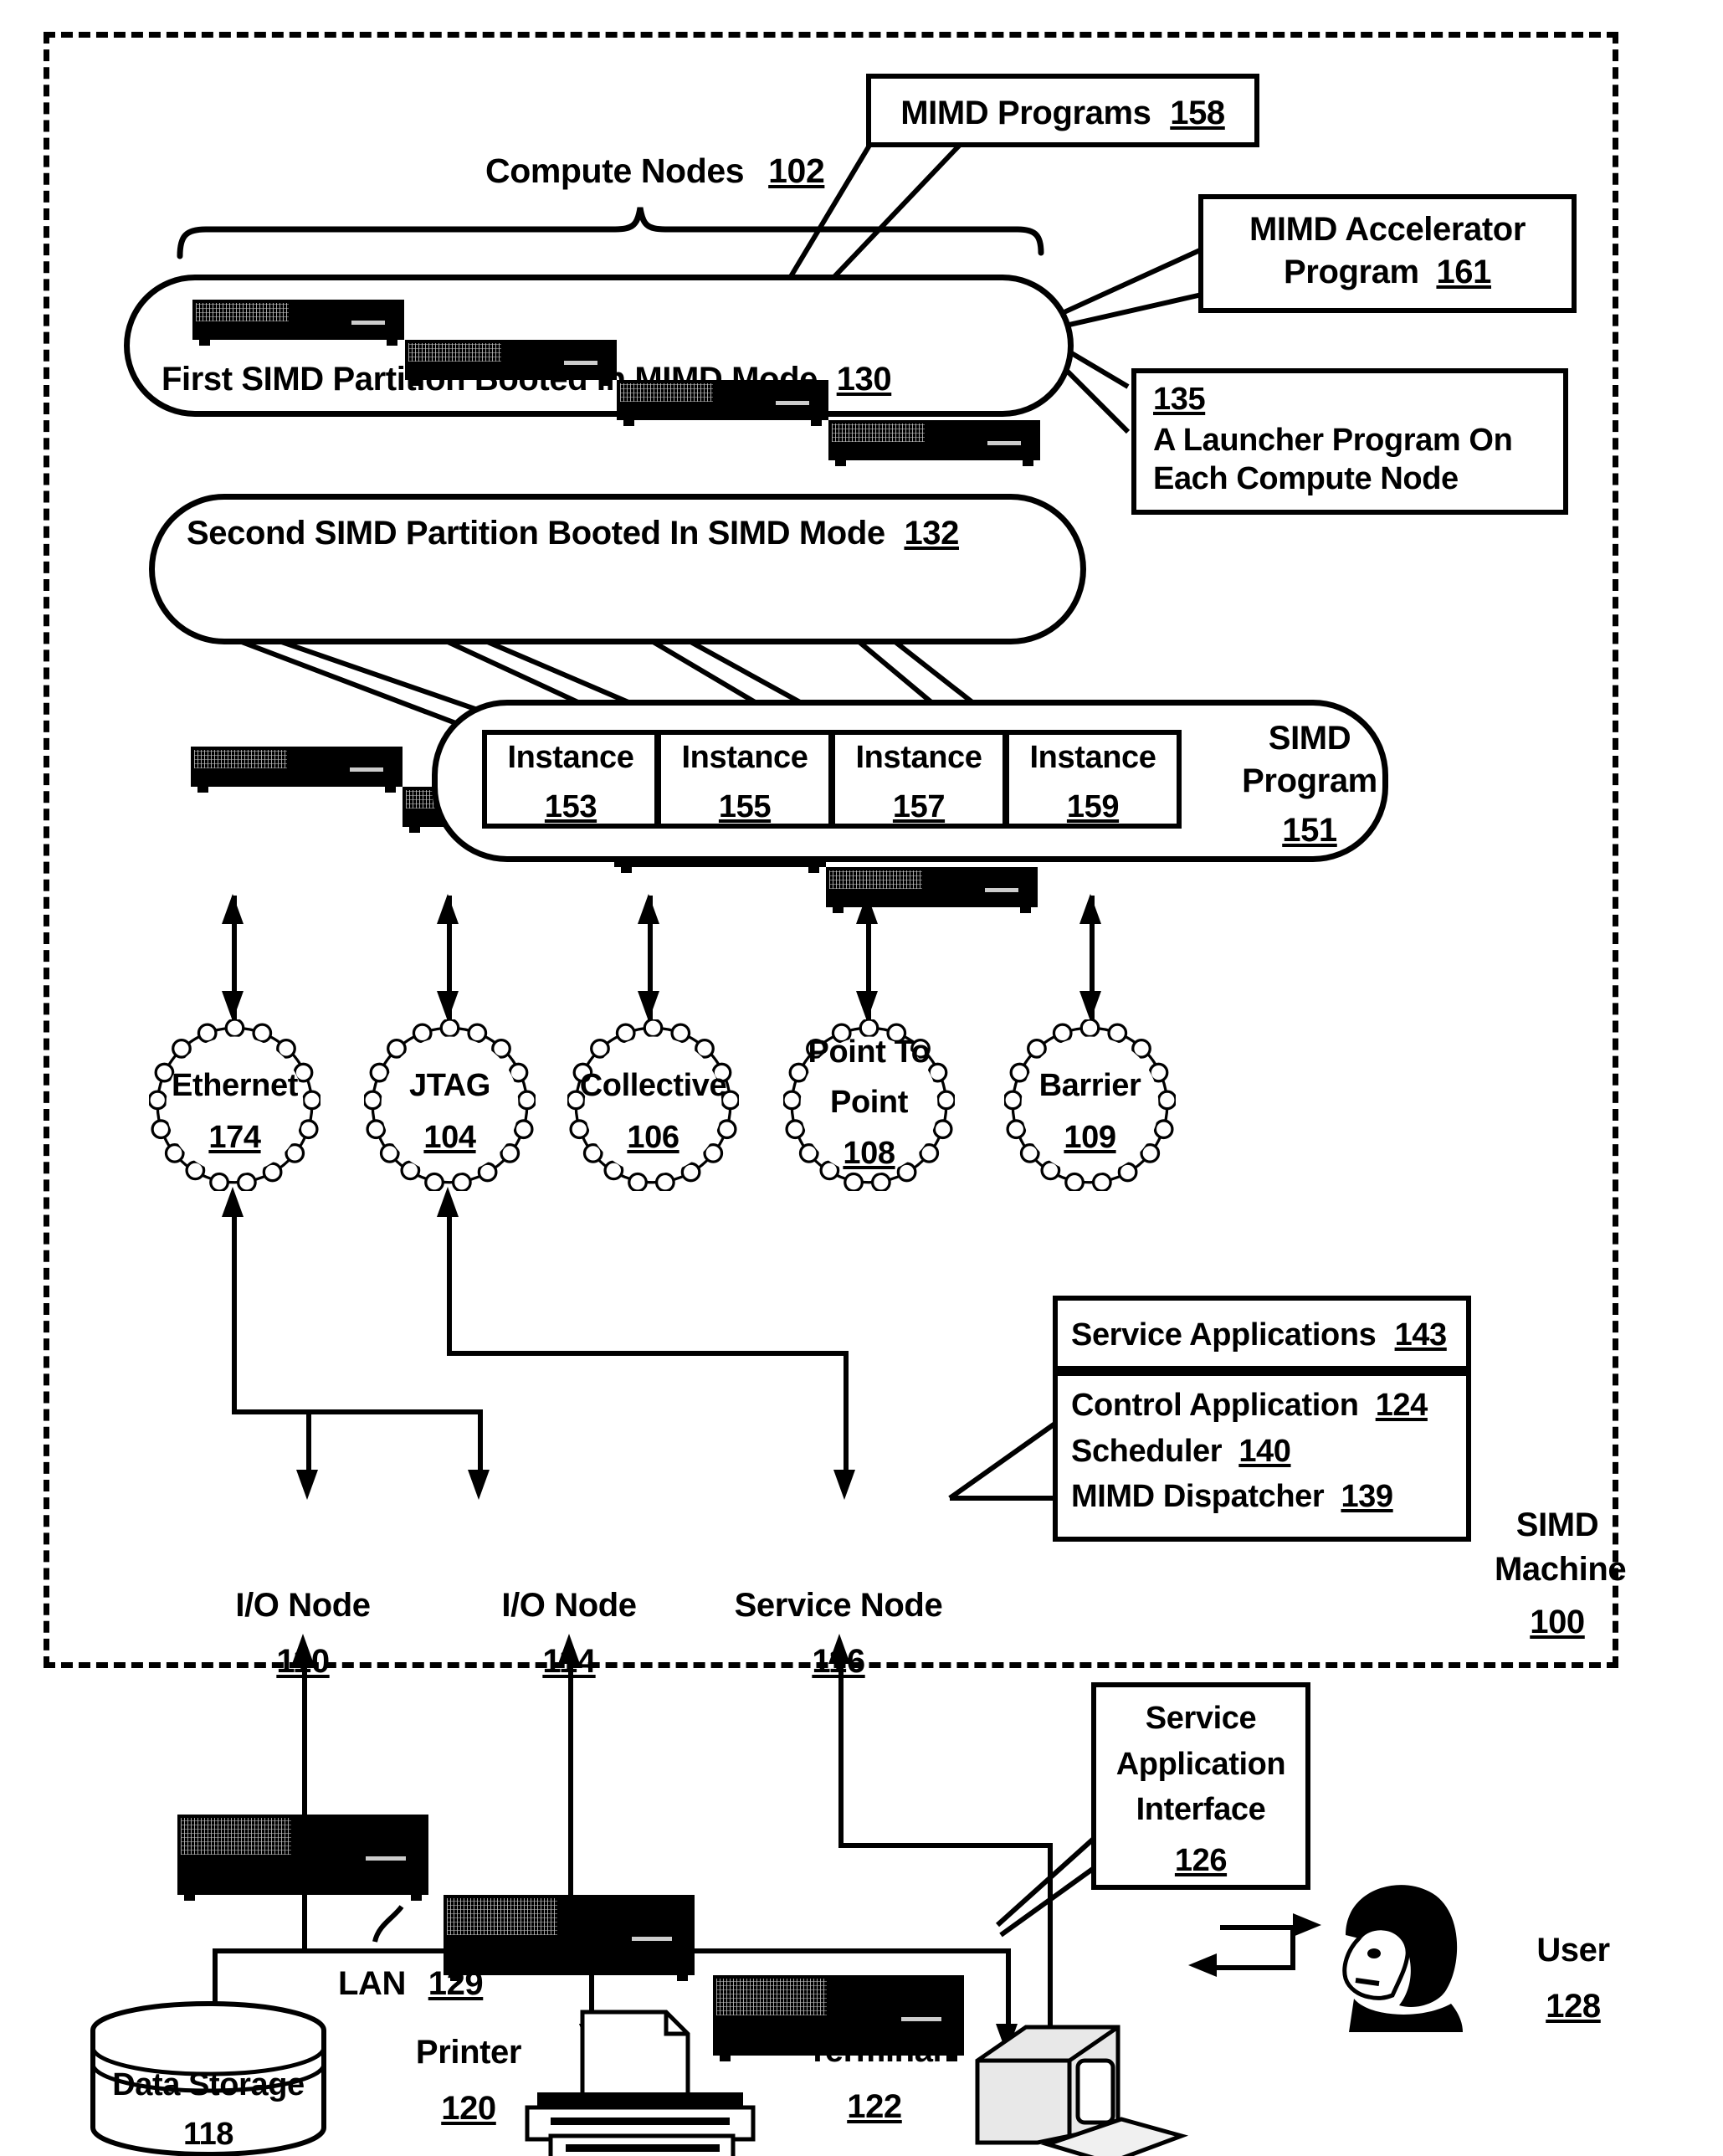 The image size is (1723, 2156). What do you see at coordinates (745, 779) in the screenshot?
I see `instance-box: Instance 155` at bounding box center [745, 779].